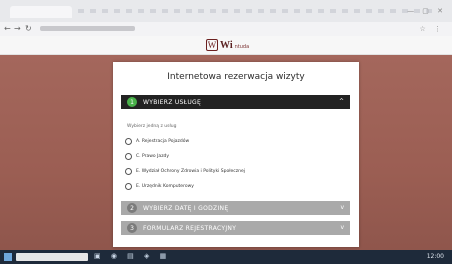  I want to click on step-label: WYBIERZ USŁUGĘ, so click(172, 102).